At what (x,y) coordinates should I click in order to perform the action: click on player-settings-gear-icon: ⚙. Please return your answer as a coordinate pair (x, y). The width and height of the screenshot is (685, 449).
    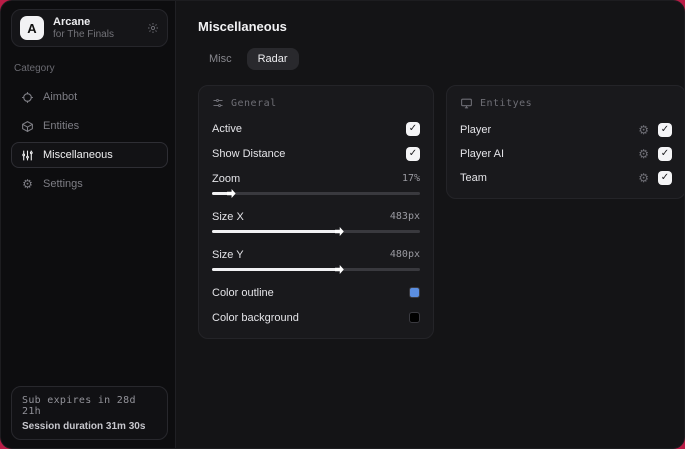
    Looking at the image, I should click on (643, 130).